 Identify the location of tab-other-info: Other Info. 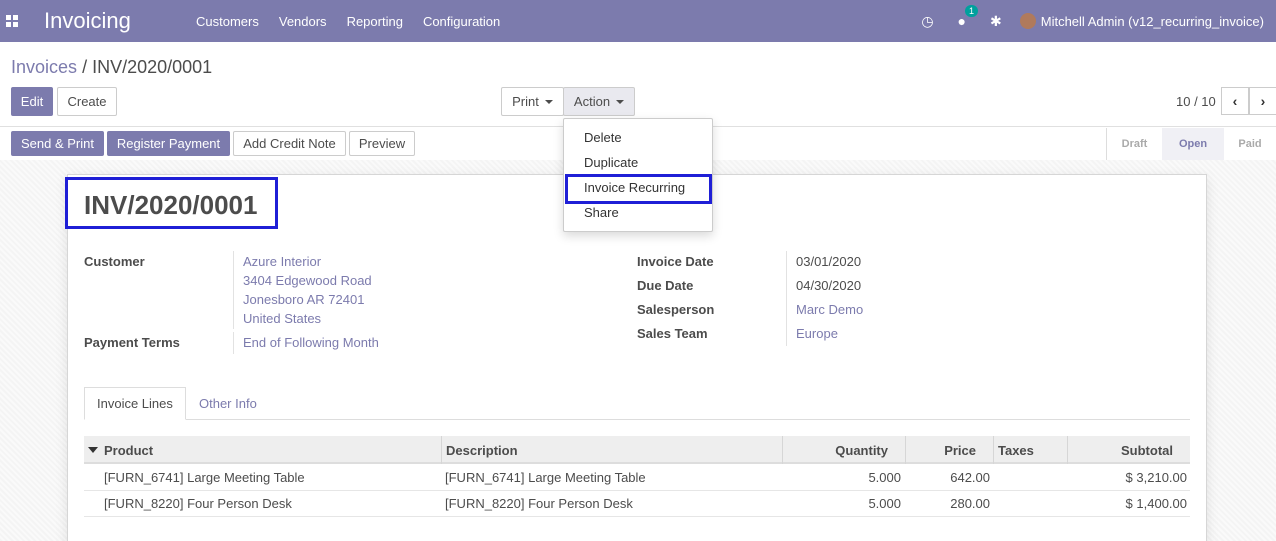
(228, 403).